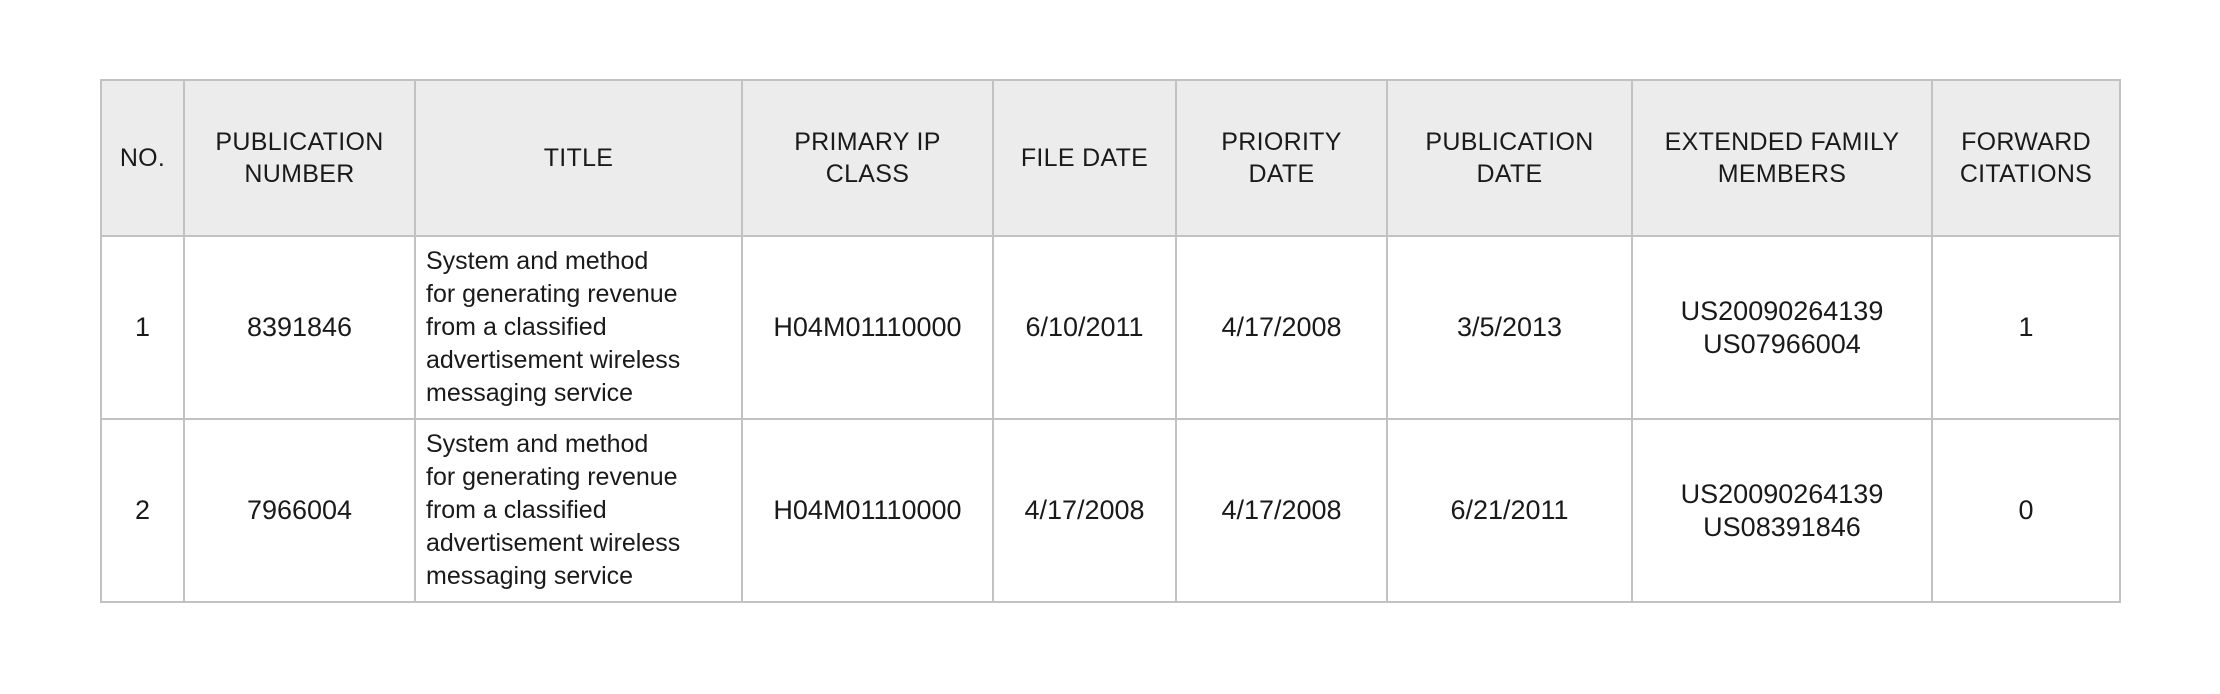 This screenshot has height=694, width=2220. What do you see at coordinates (2026, 327) in the screenshot?
I see `cell-forward-citations: 1` at bounding box center [2026, 327].